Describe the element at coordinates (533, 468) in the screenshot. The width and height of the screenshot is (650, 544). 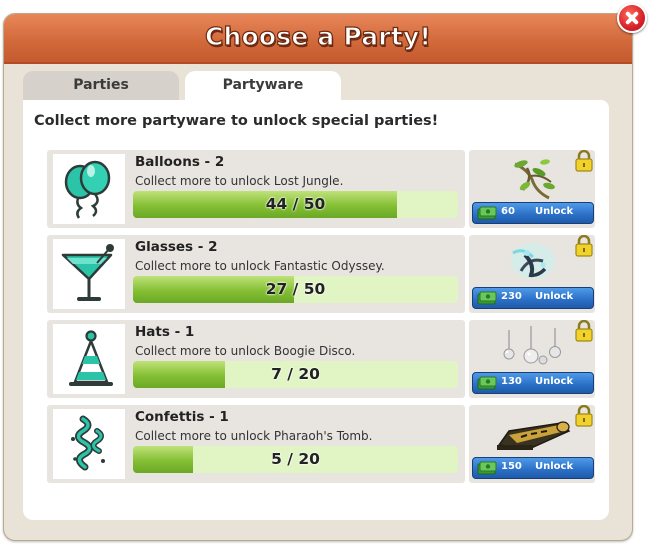
I see `unlock-button: 150 Unlock` at that location.